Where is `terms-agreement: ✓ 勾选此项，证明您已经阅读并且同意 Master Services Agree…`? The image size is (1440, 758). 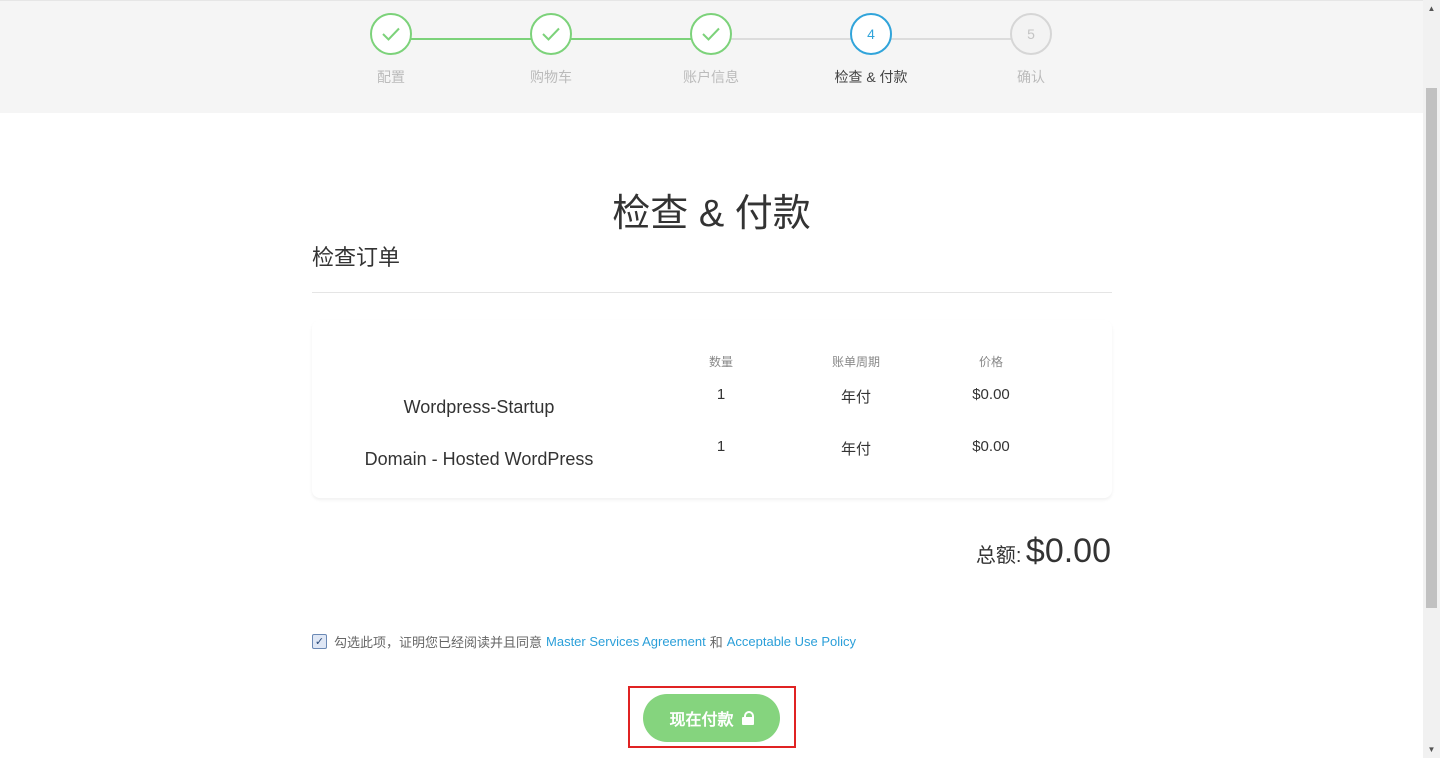 terms-agreement: ✓ 勾选此项，证明您已经阅读并且同意 Master Services Agree… is located at coordinates (586, 641).